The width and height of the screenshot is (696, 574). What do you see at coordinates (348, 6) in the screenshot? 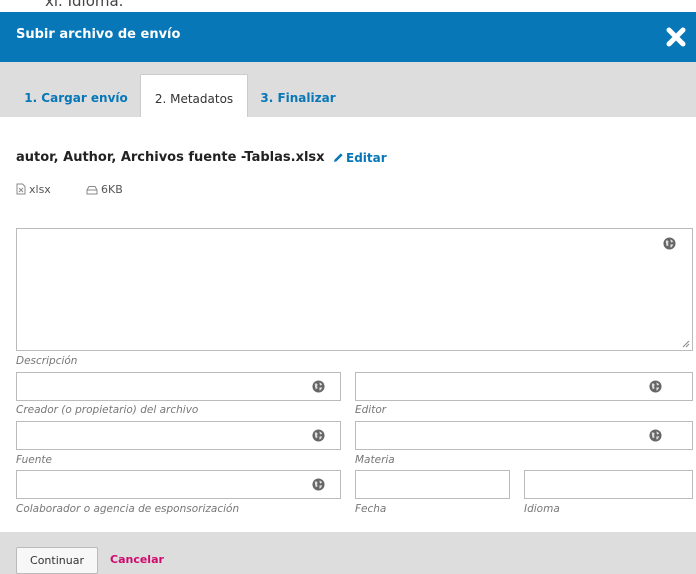
I see `background-page-peek: xi. Idioma.` at bounding box center [348, 6].